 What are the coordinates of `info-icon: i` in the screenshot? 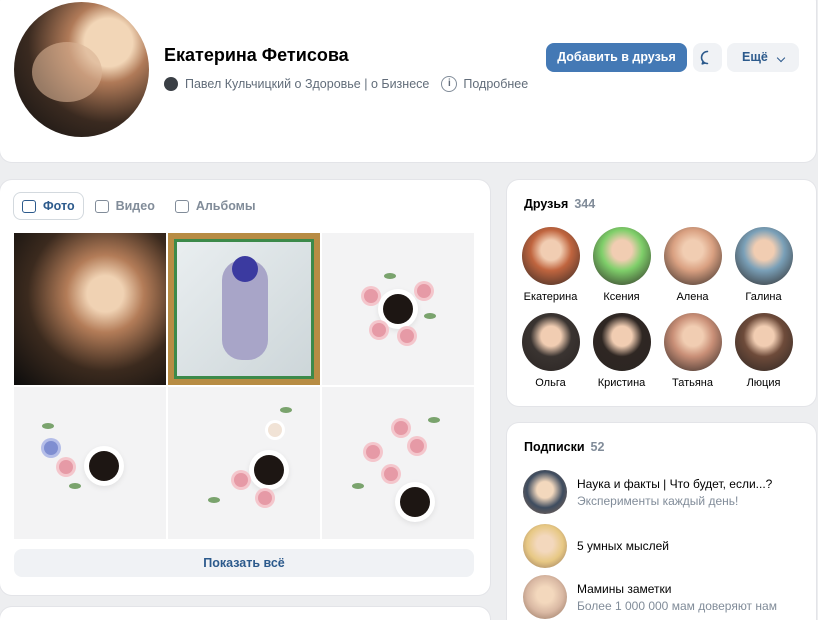 It's located at (449, 84).